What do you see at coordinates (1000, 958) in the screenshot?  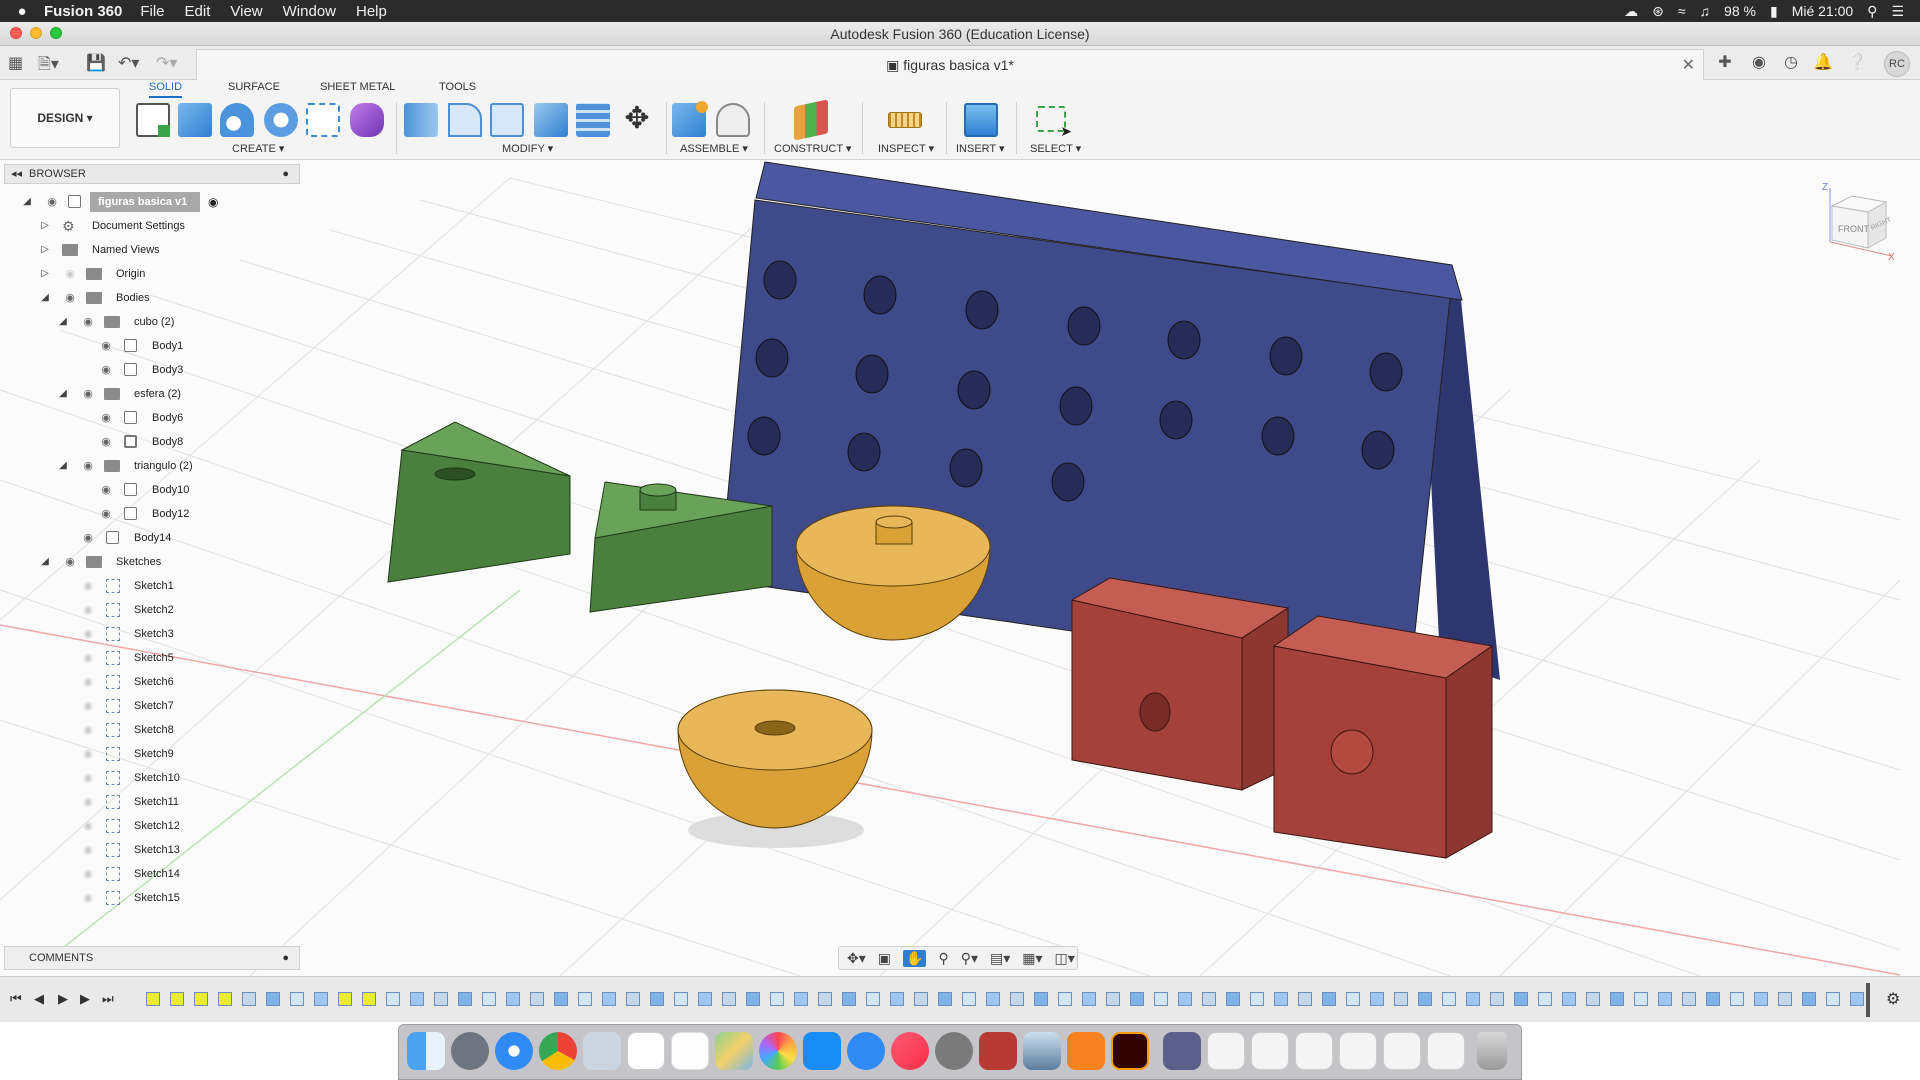 I see `display-settings-icon: ▤▾` at bounding box center [1000, 958].